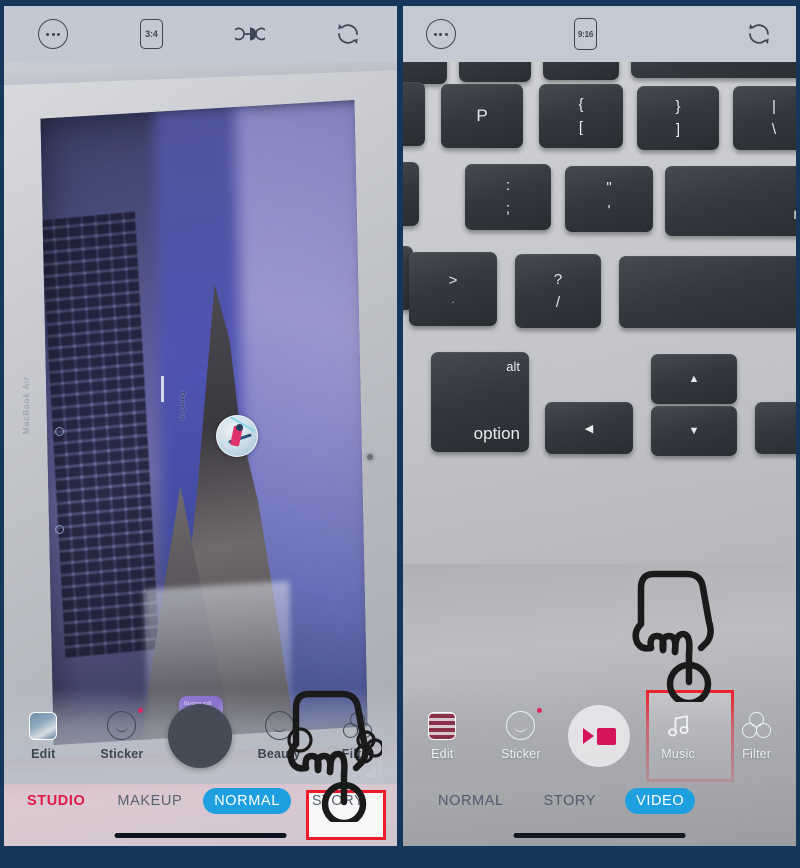 Image resolution: width=800 pixels, height=868 pixels. I want to click on mode-makeup: MAKEUP, so click(149, 801).